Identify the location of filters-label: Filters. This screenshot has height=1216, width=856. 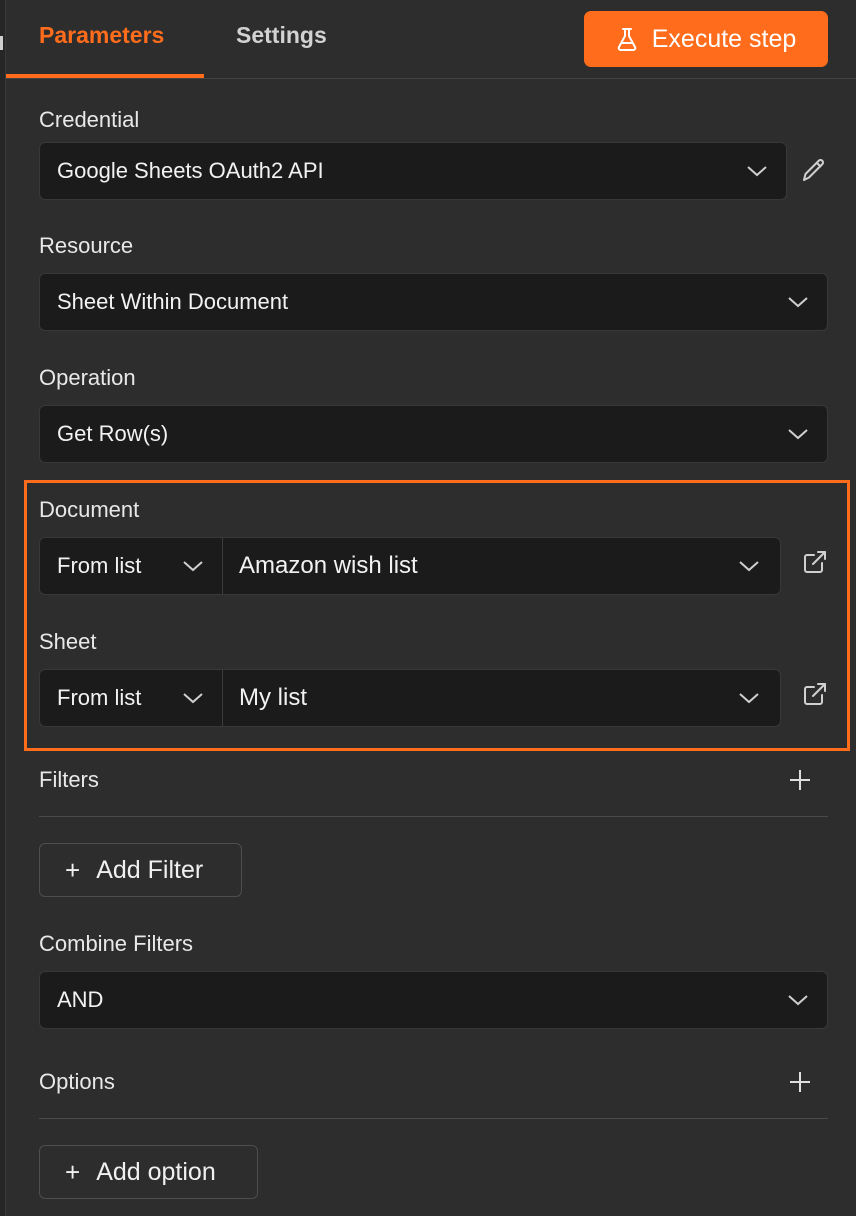
(69, 779).